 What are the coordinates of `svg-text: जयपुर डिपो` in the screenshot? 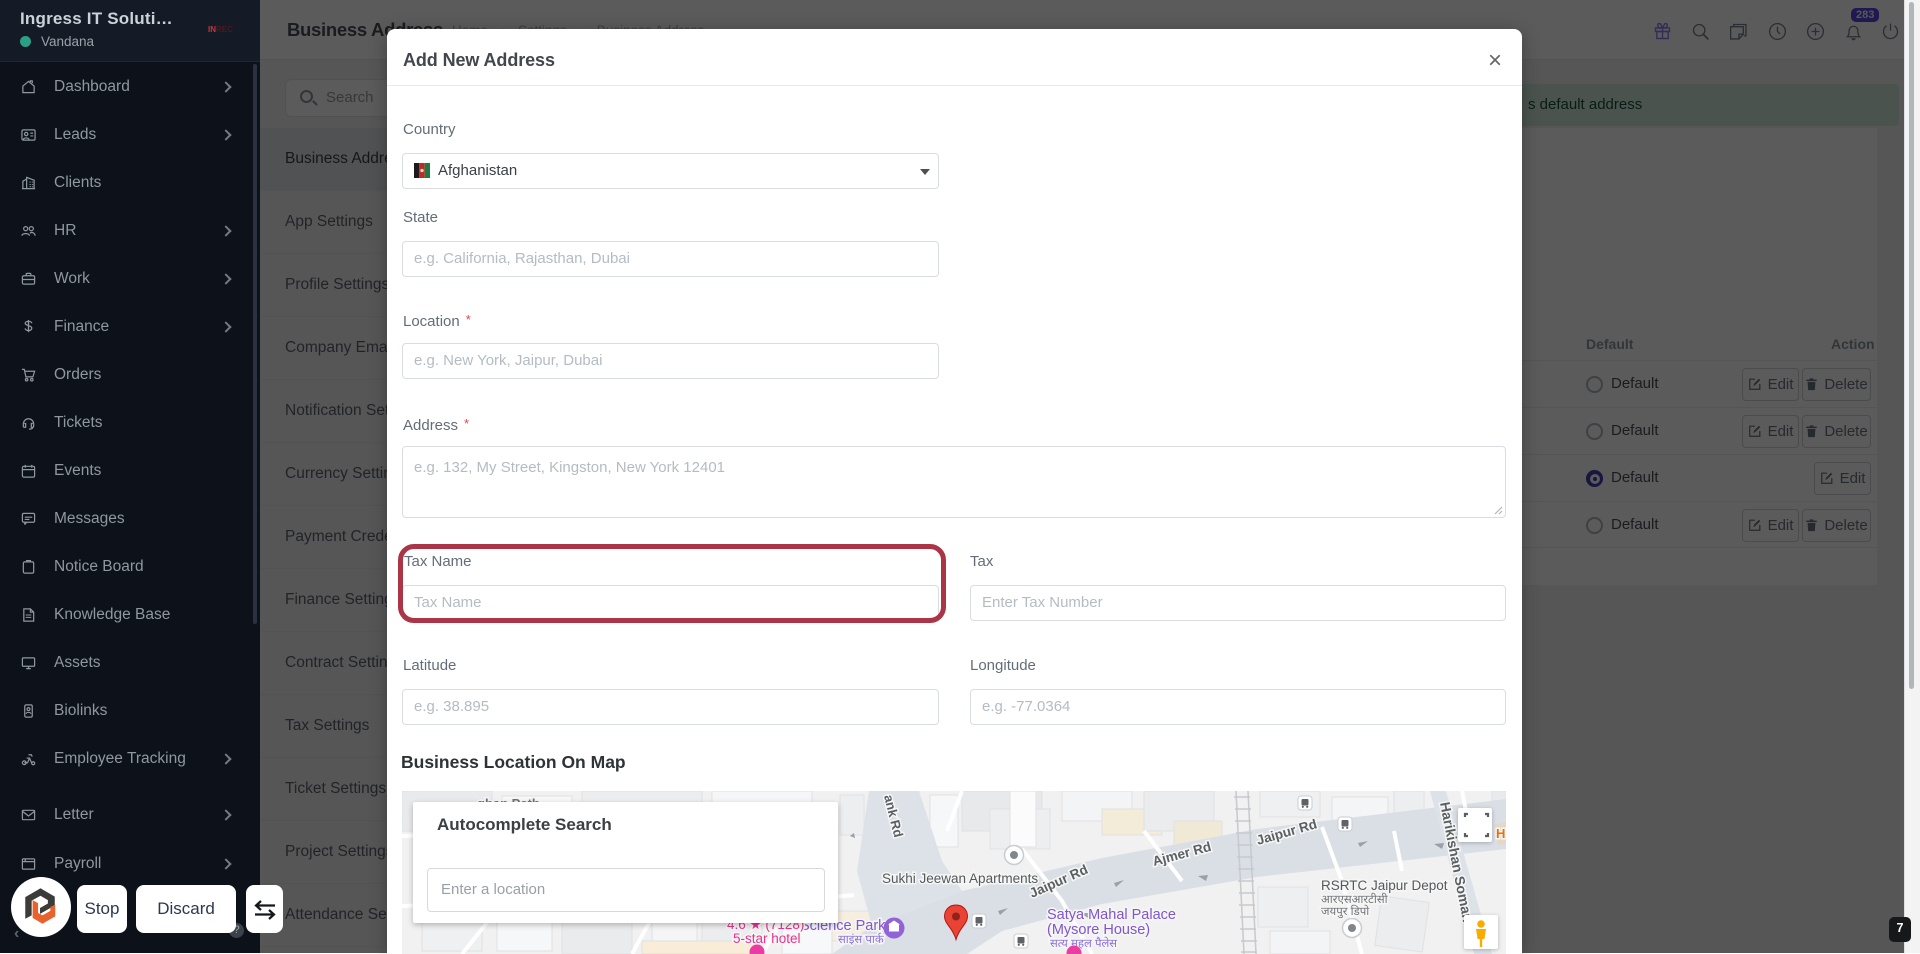 It's located at (1345, 911).